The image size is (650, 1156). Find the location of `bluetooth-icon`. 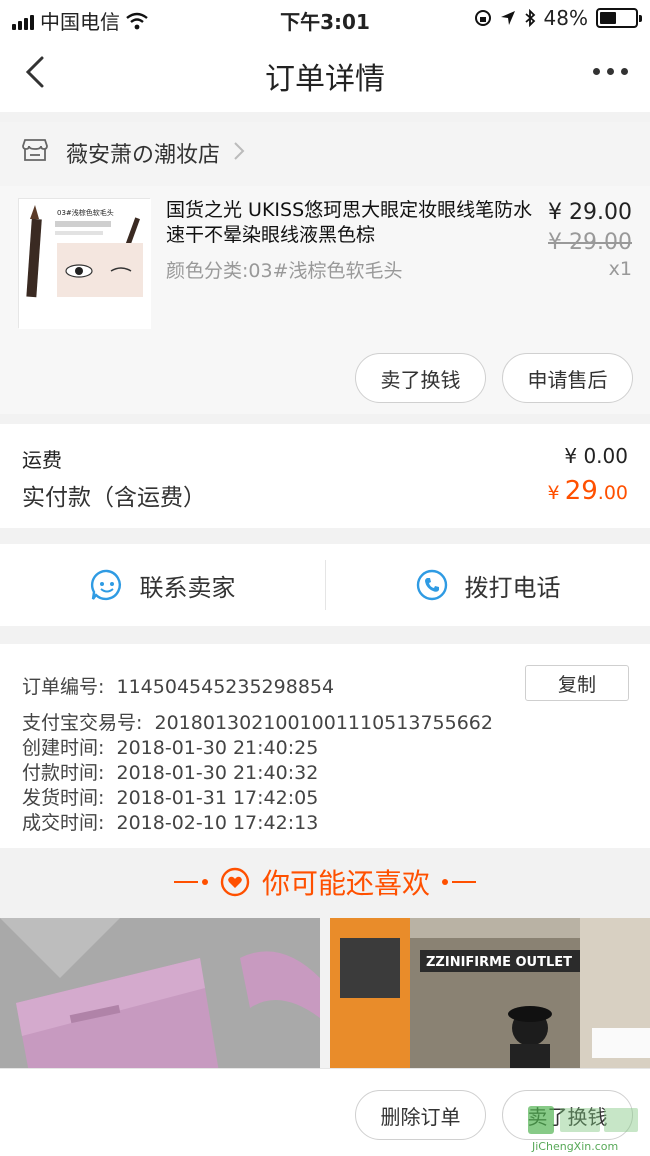

bluetooth-icon is located at coordinates (529, 18).